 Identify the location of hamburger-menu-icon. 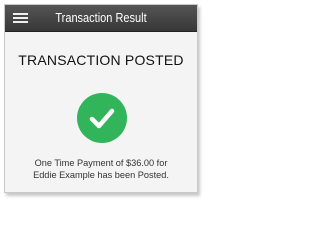
(20, 18).